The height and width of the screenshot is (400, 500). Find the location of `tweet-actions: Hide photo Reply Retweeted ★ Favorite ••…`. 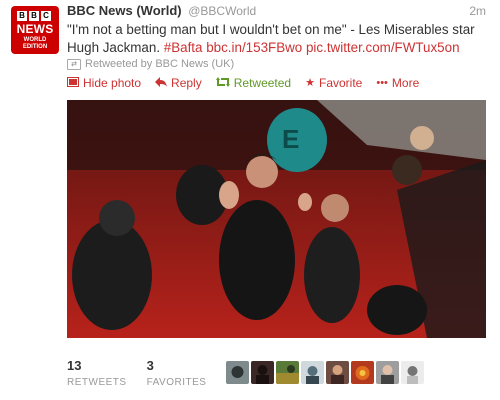

tweet-actions: Hide photo Reply Retweeted ★ Favorite ••… is located at coordinates (243, 83).